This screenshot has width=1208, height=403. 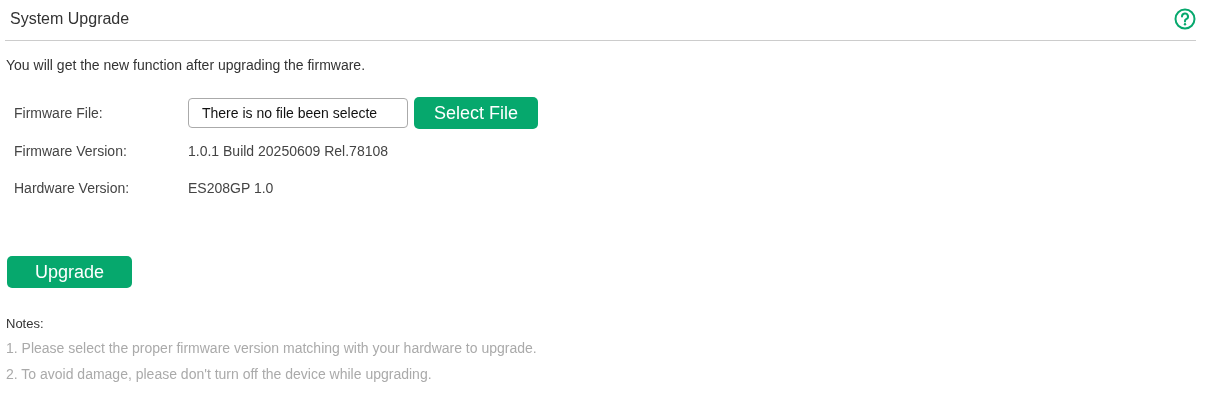 I want to click on field-value: ES208GP 1.0, so click(x=231, y=187).